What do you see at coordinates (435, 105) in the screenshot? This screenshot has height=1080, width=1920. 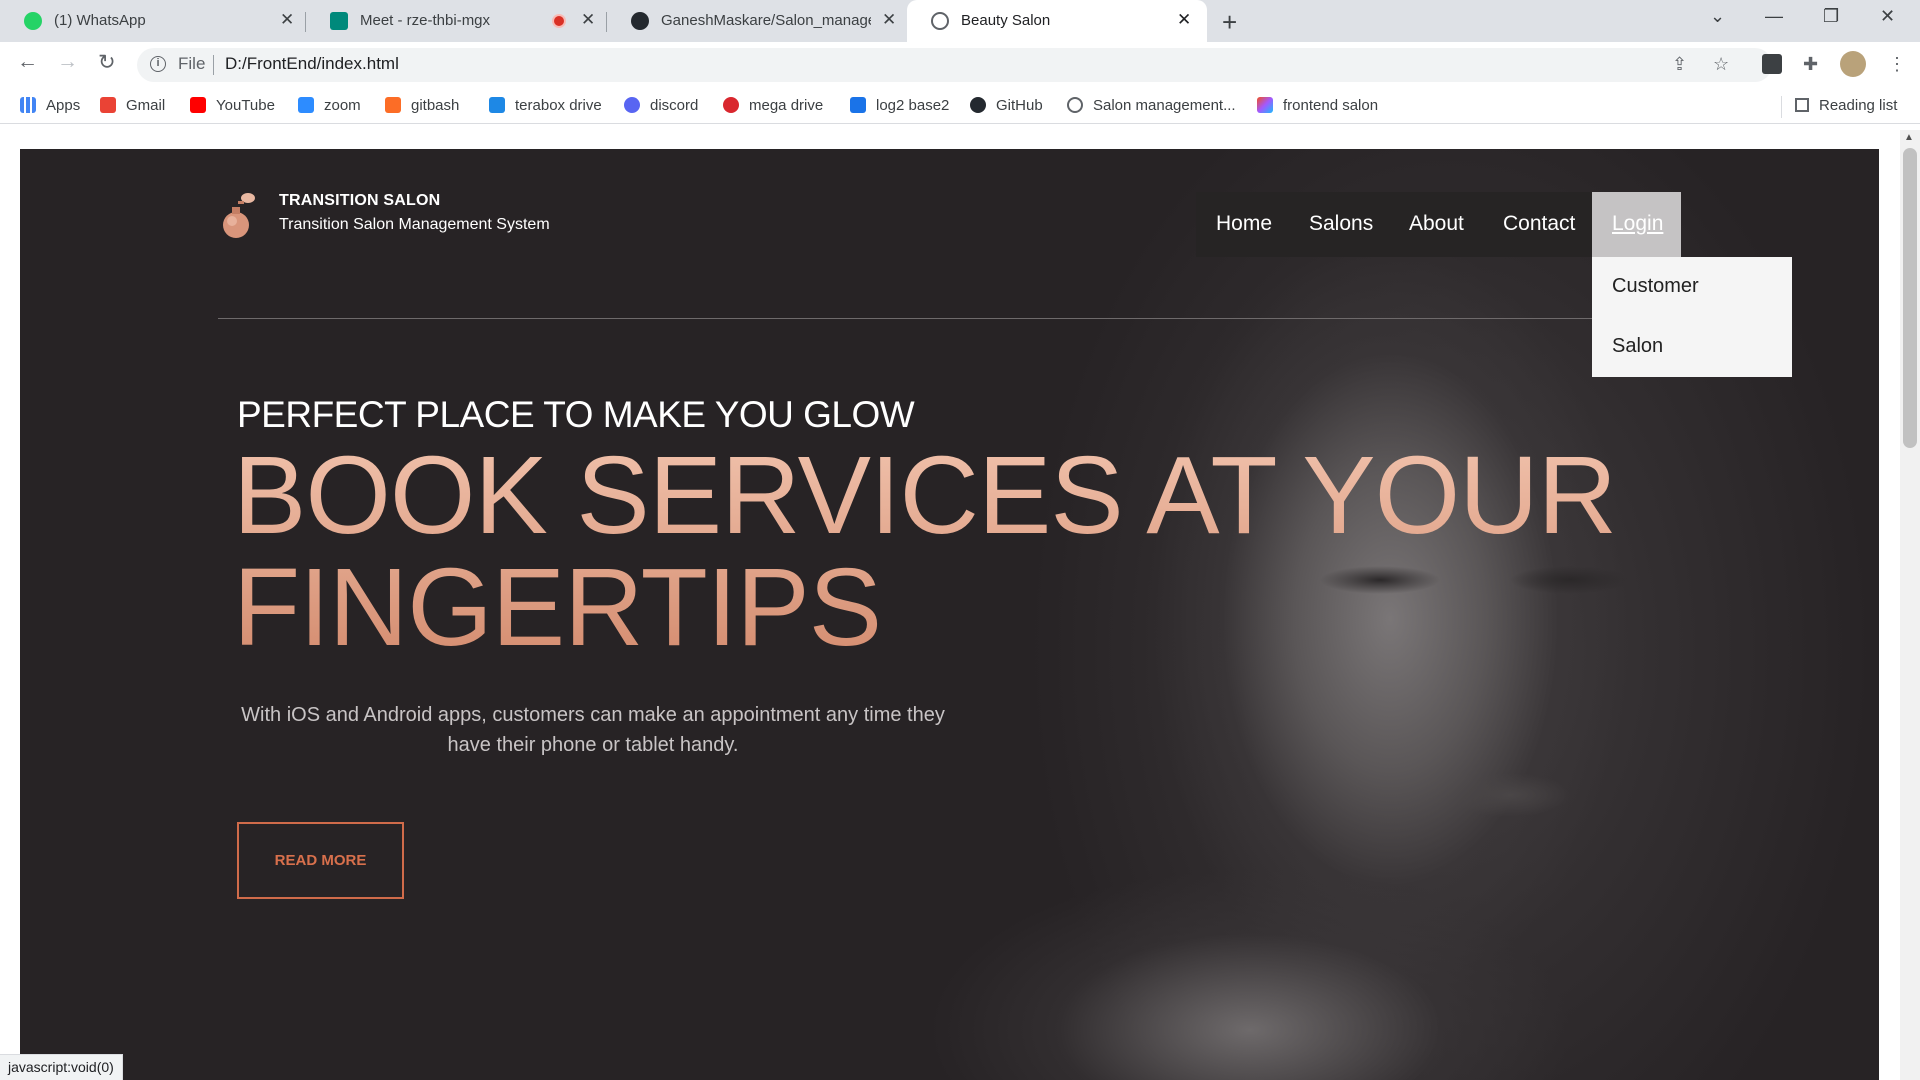 I see `bookmark-label: gitbash` at bounding box center [435, 105].